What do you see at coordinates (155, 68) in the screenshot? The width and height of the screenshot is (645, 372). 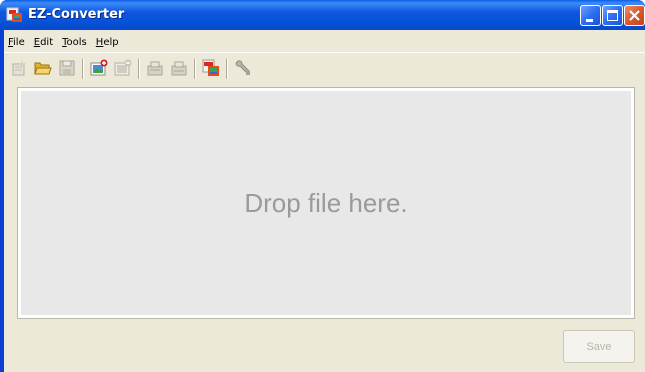 I see `export-icon` at bounding box center [155, 68].